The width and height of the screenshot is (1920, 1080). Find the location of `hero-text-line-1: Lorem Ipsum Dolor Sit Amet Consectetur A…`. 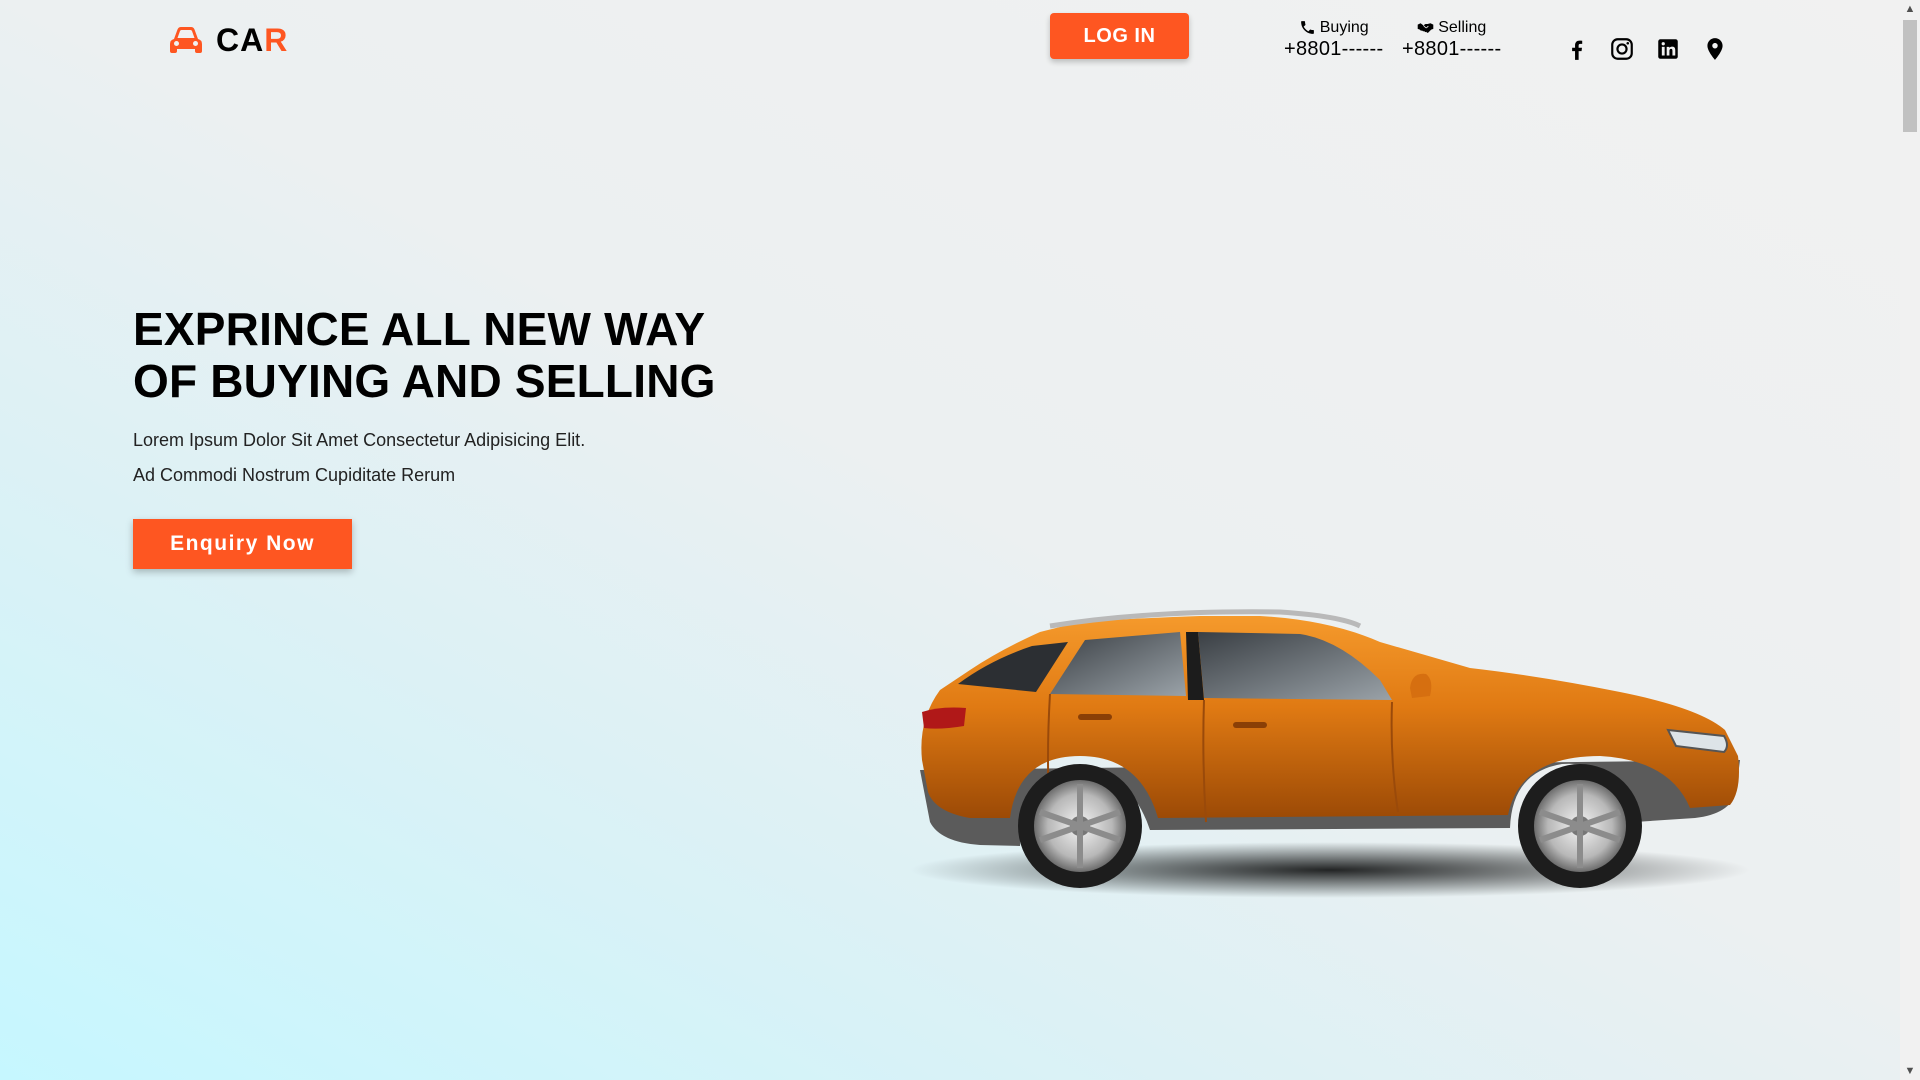

hero-text-line-1: Lorem Ipsum Dolor Sit Amet Consectetur A… is located at coordinates (359, 440).